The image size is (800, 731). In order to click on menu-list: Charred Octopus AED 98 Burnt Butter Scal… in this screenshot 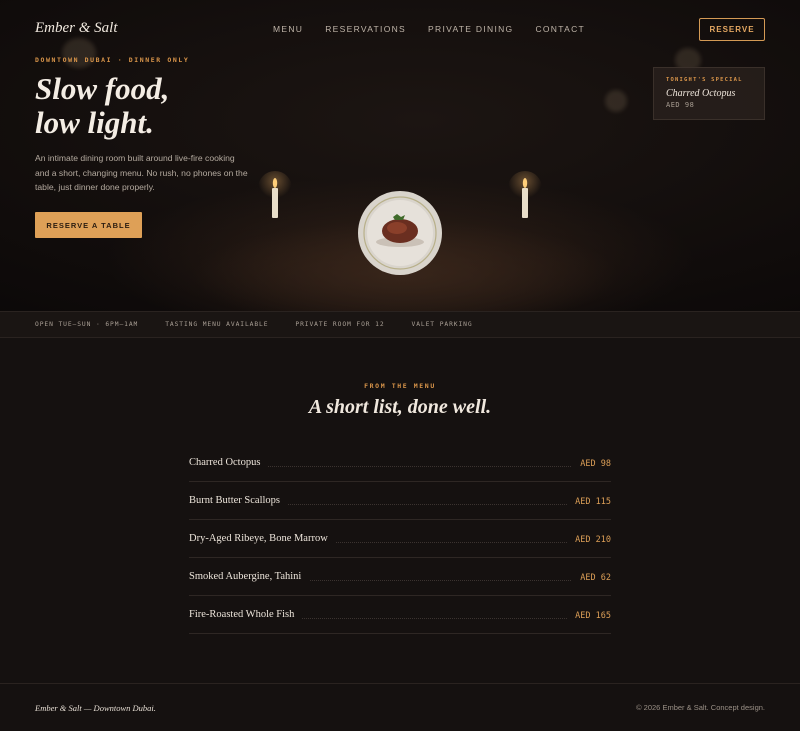, I will do `click(400, 539)`.